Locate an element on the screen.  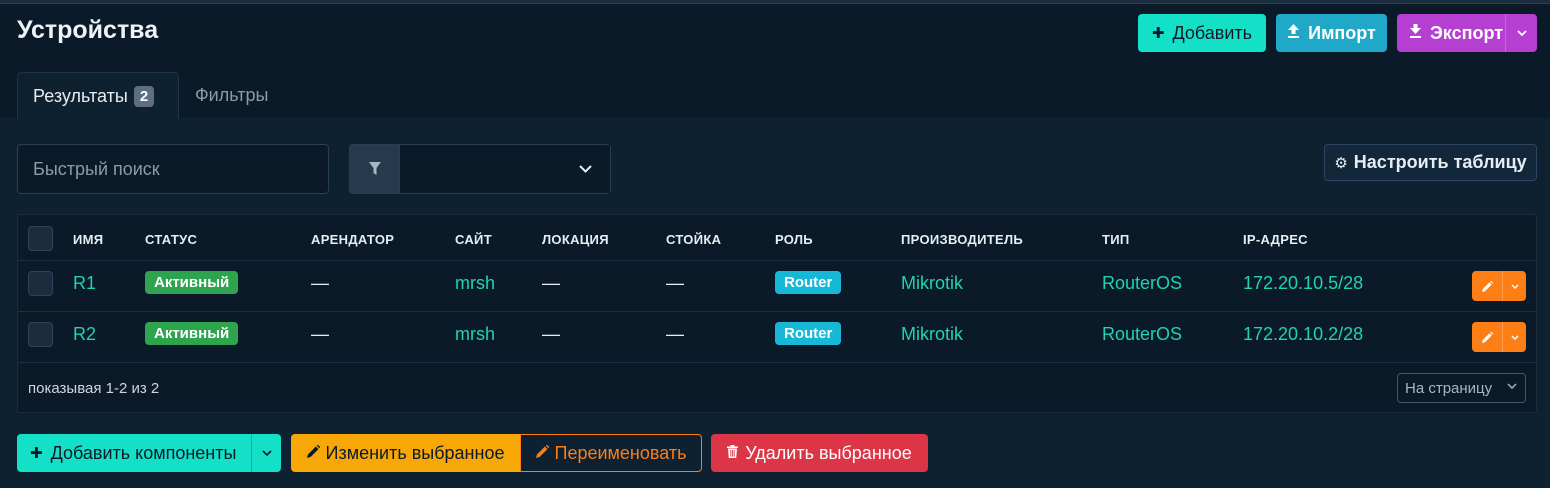
upload-icon is located at coordinates (1293, 33).